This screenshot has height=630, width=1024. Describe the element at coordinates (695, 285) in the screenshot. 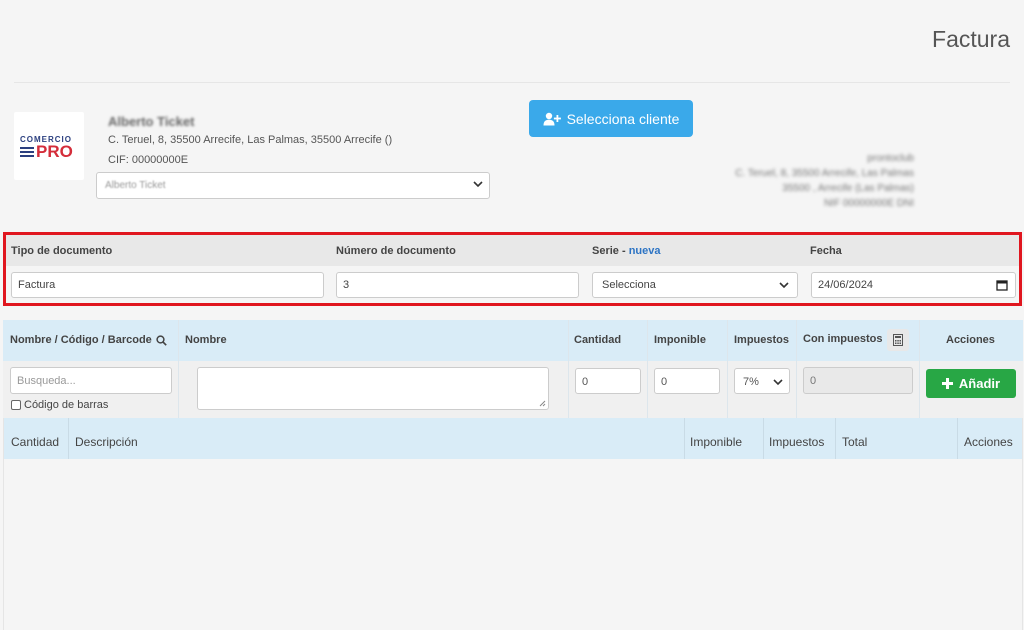

I see `serie-select: Selecciona` at that location.